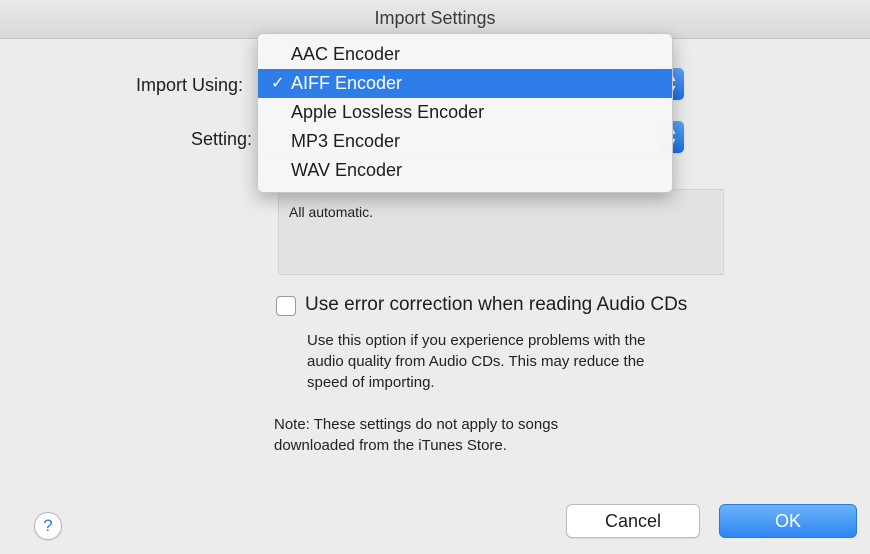  What do you see at coordinates (371, 382) in the screenshot?
I see `help-line: speed of importing.` at bounding box center [371, 382].